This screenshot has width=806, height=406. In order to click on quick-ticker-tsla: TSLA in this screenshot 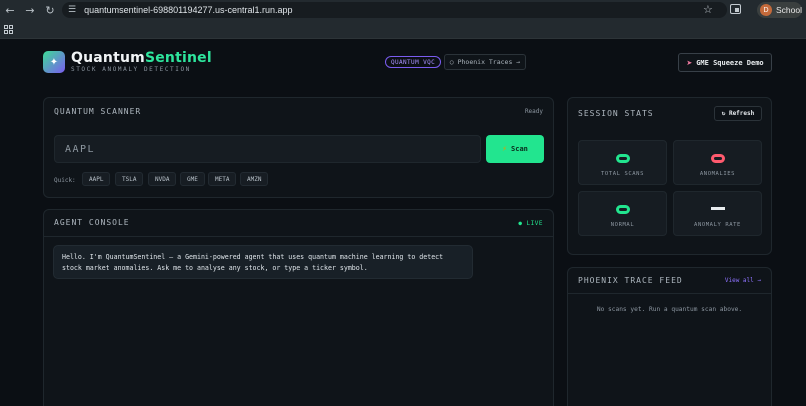, I will do `click(129, 179)`.